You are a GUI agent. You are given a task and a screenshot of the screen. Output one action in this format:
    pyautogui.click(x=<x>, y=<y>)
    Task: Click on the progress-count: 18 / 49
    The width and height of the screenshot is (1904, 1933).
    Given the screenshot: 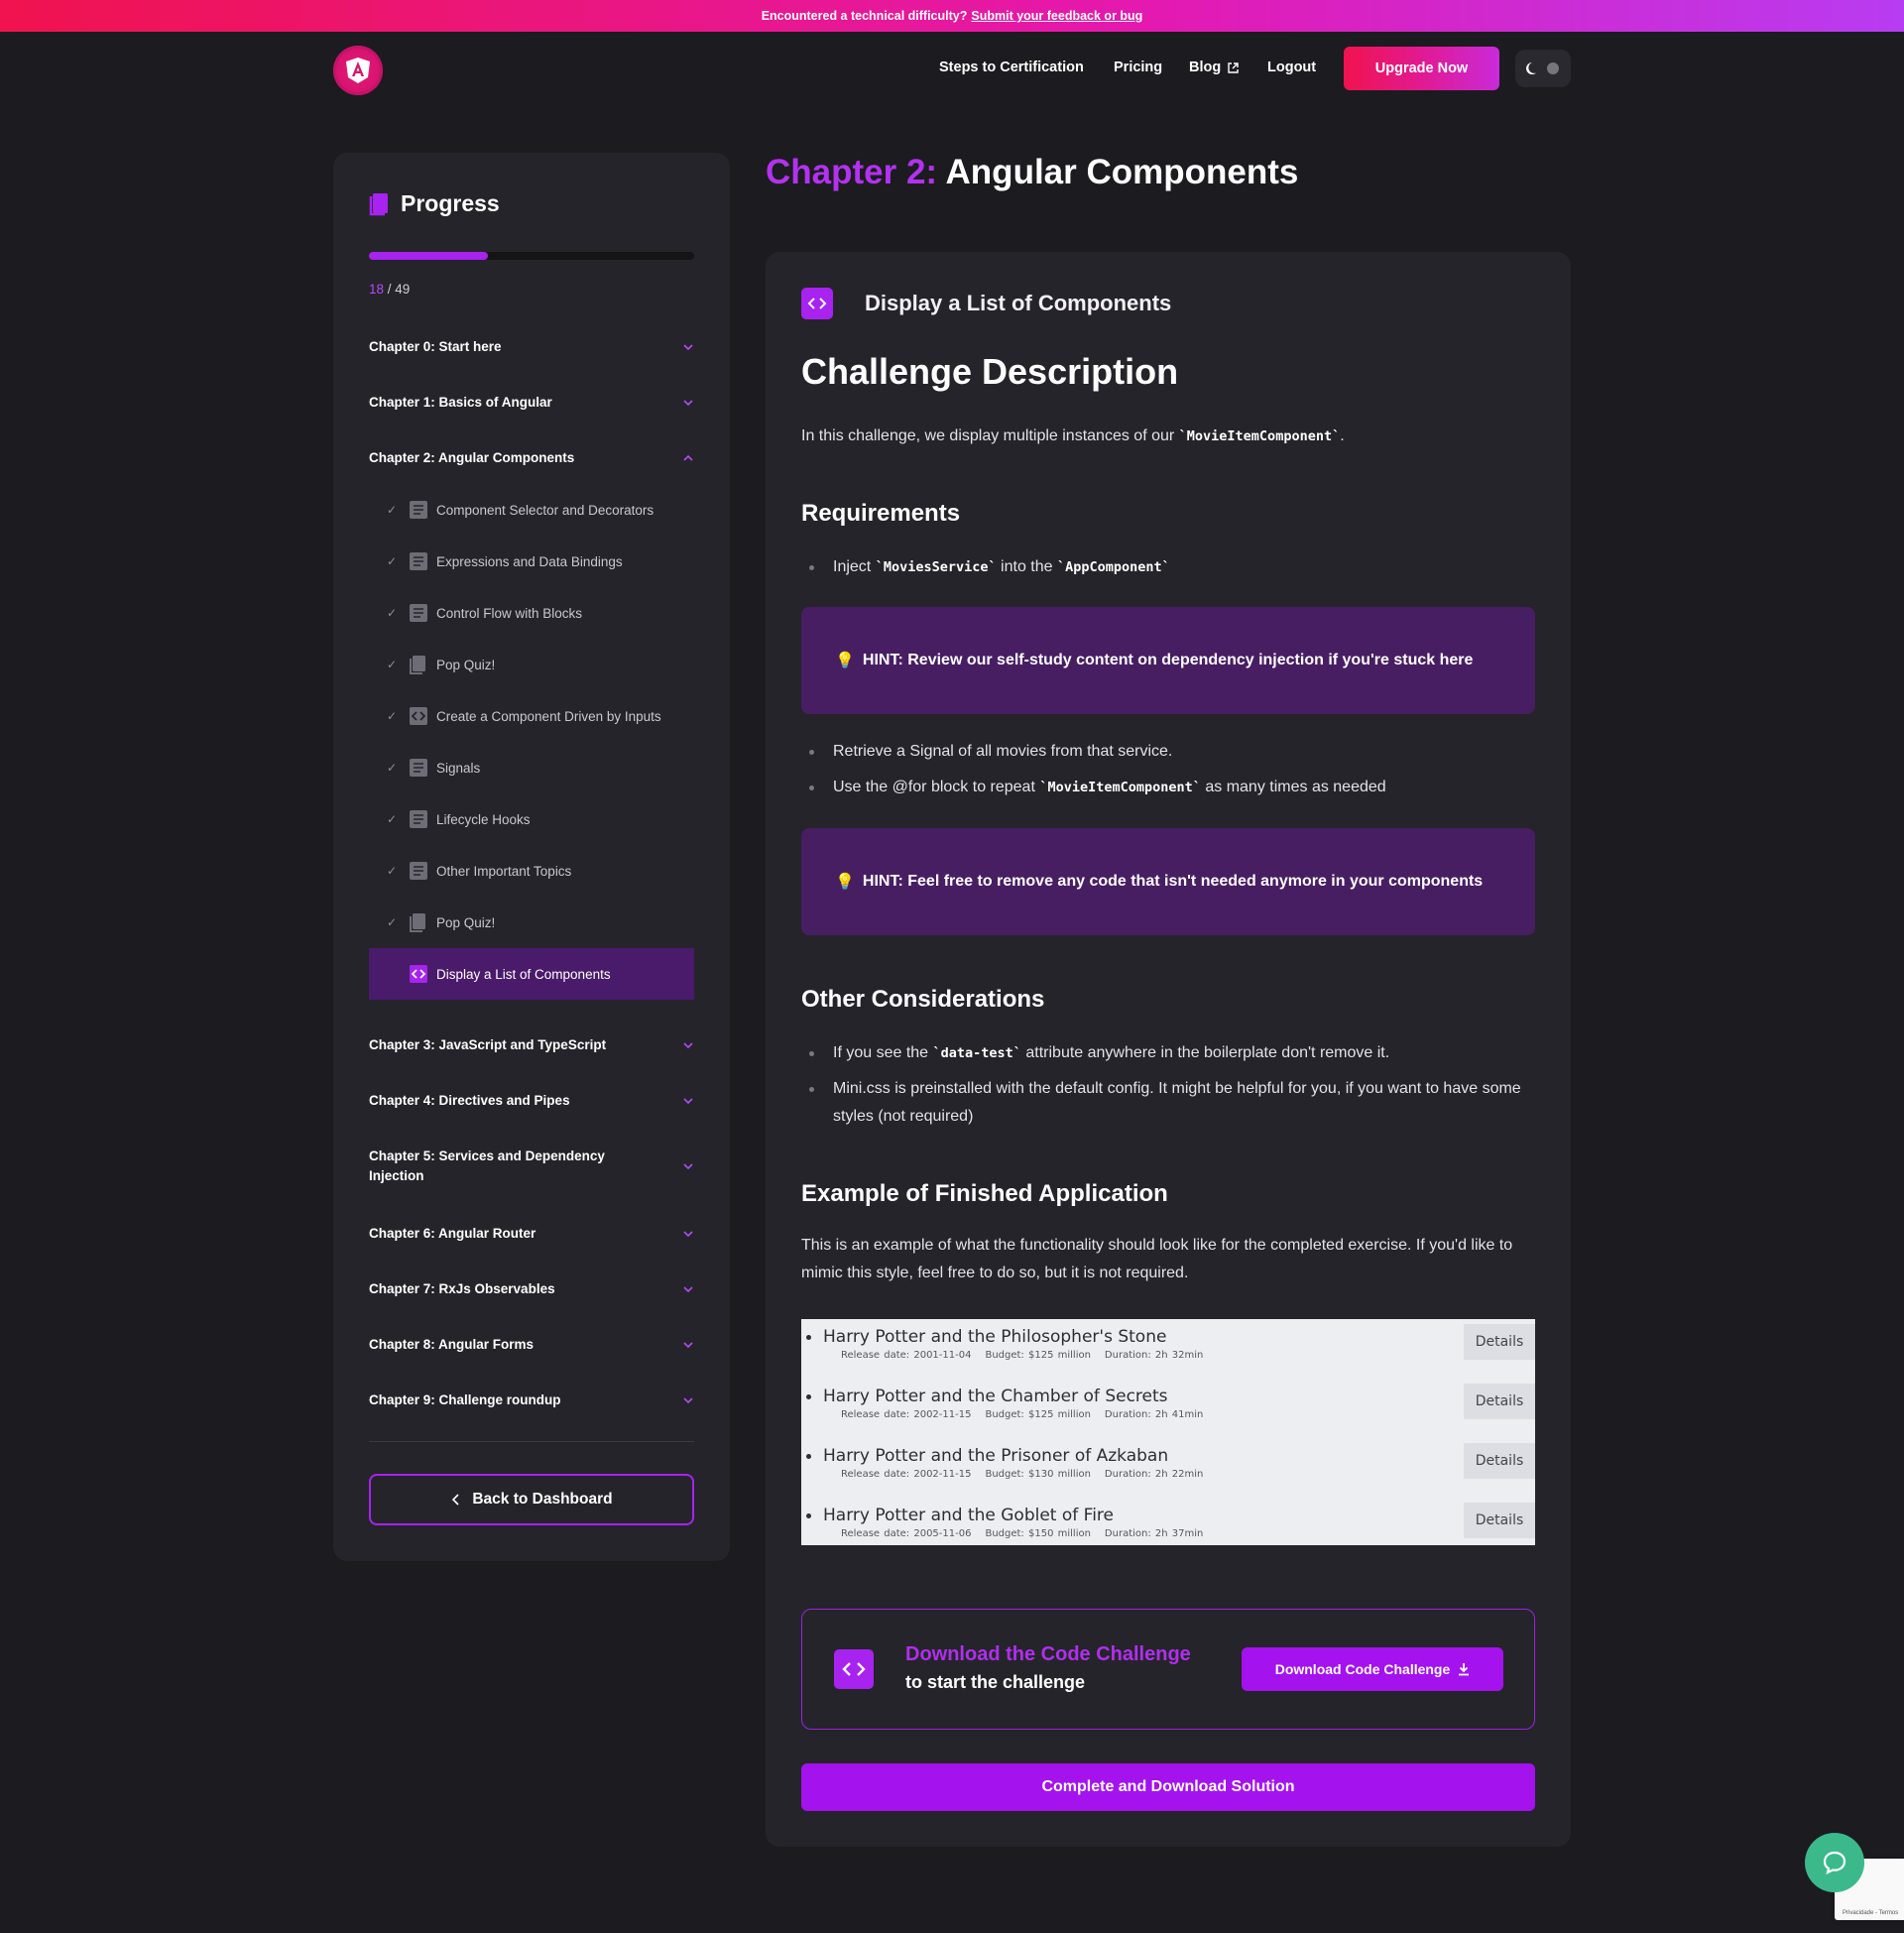 What is the action you would take?
    pyautogui.click(x=389, y=289)
    